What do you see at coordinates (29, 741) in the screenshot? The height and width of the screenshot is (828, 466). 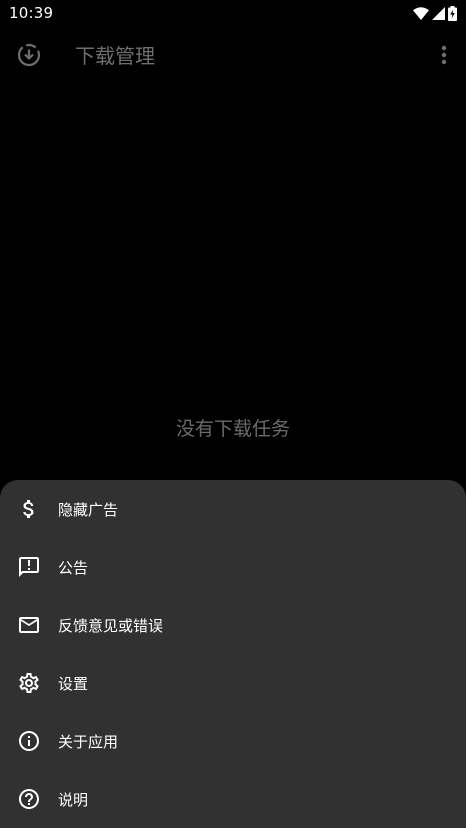 I see `info-icon` at bounding box center [29, 741].